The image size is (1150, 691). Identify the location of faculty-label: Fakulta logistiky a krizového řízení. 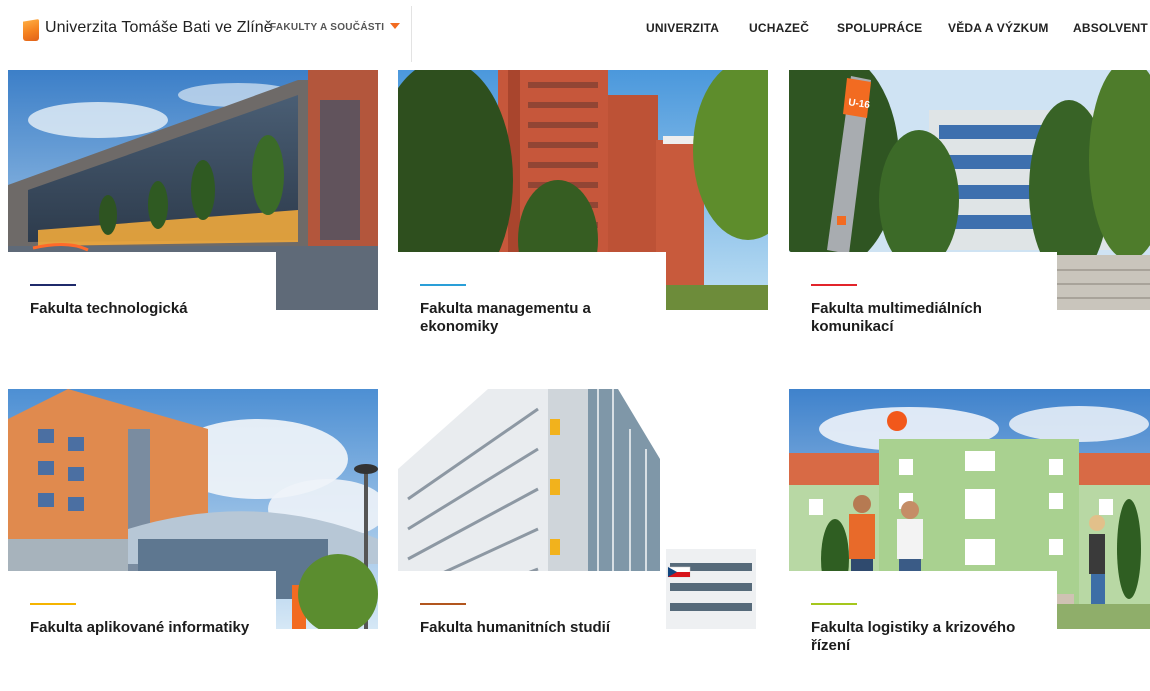
(923, 631).